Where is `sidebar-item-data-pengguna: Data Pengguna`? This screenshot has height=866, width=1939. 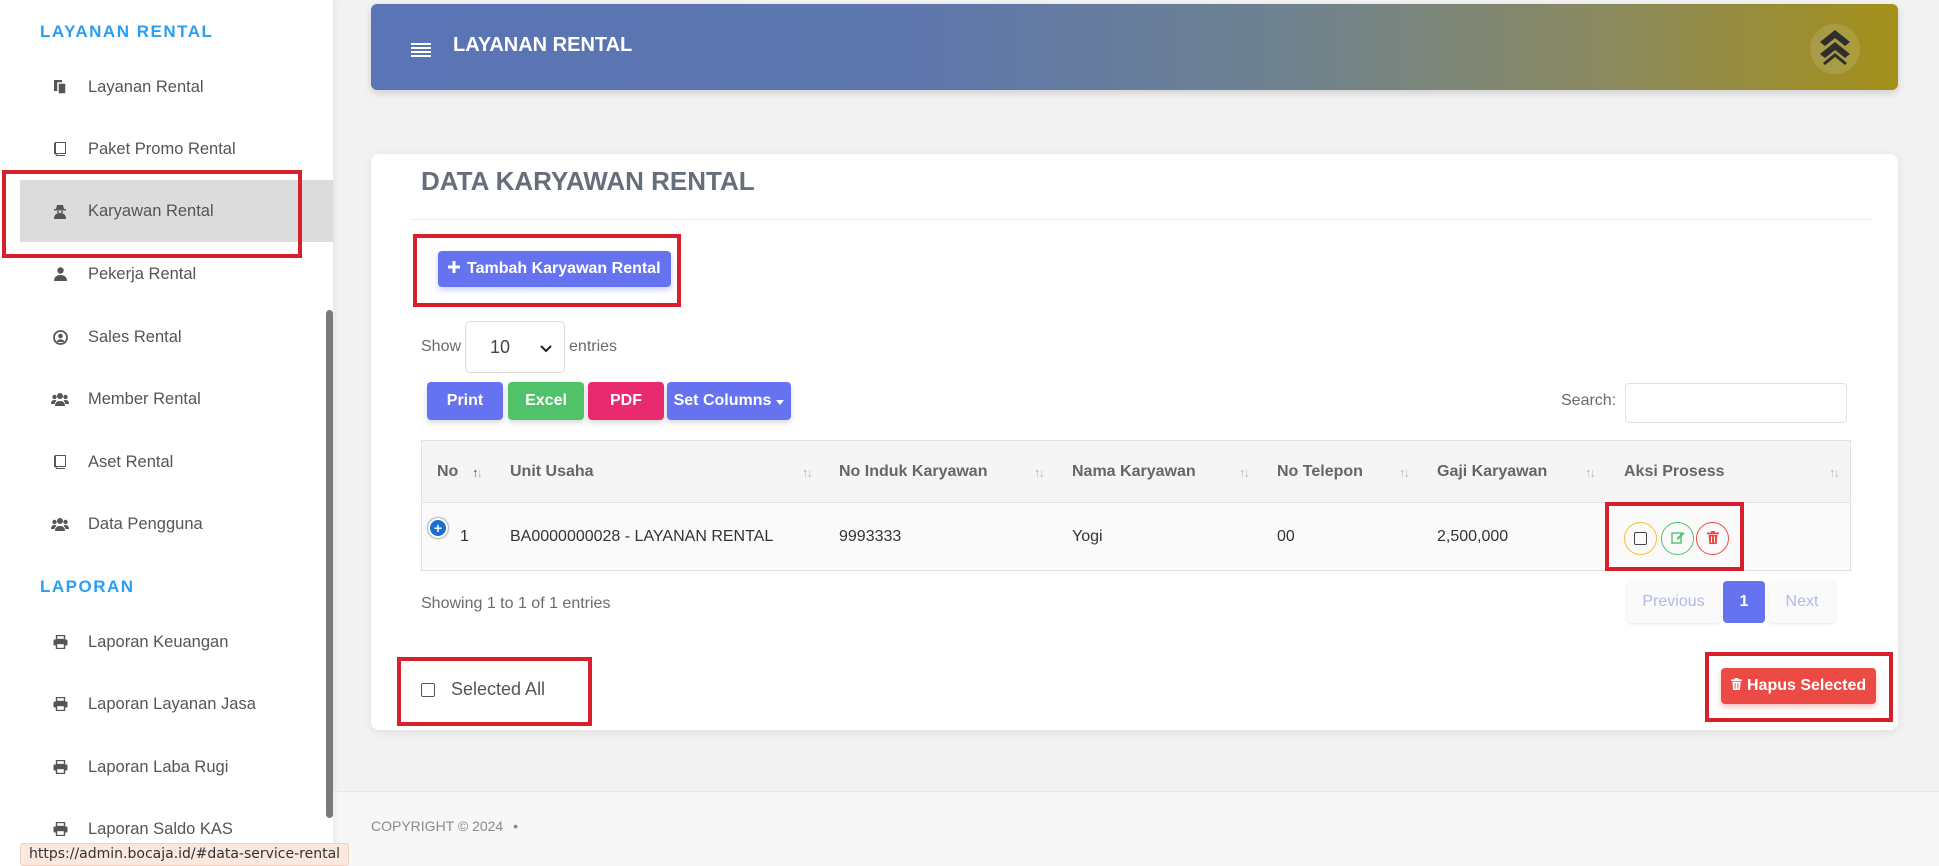
sidebar-item-data-pengguna: Data Pengguna is located at coordinates (176, 524).